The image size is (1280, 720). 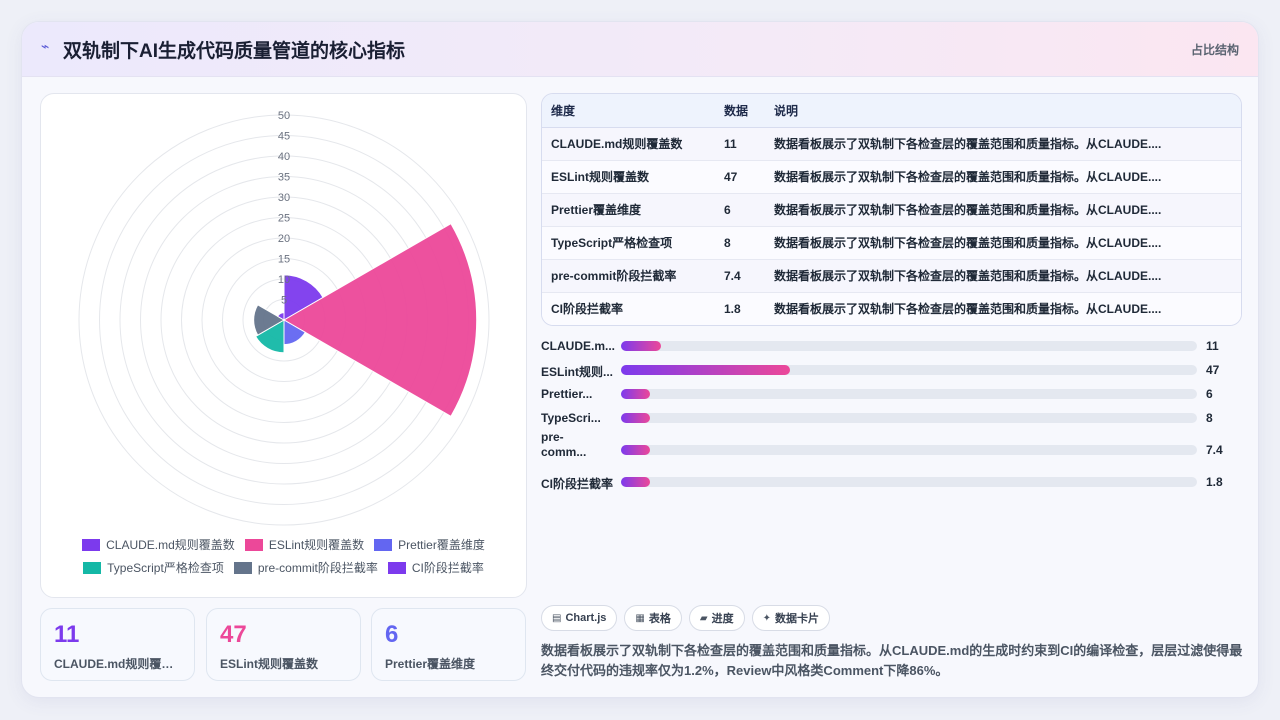 I want to click on tag-progress: ▰ 进度, so click(x=716, y=618).